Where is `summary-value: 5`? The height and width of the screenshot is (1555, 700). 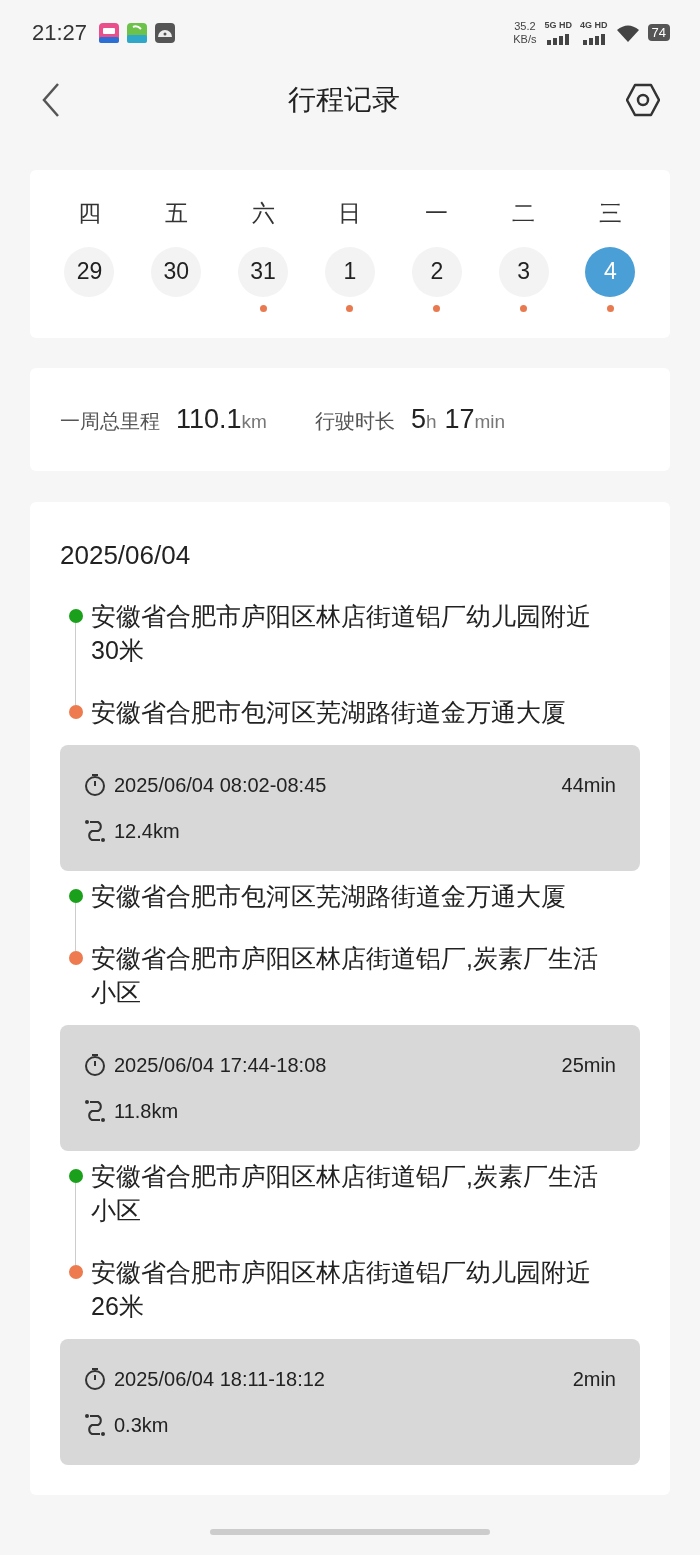
summary-value: 5 is located at coordinates (418, 420).